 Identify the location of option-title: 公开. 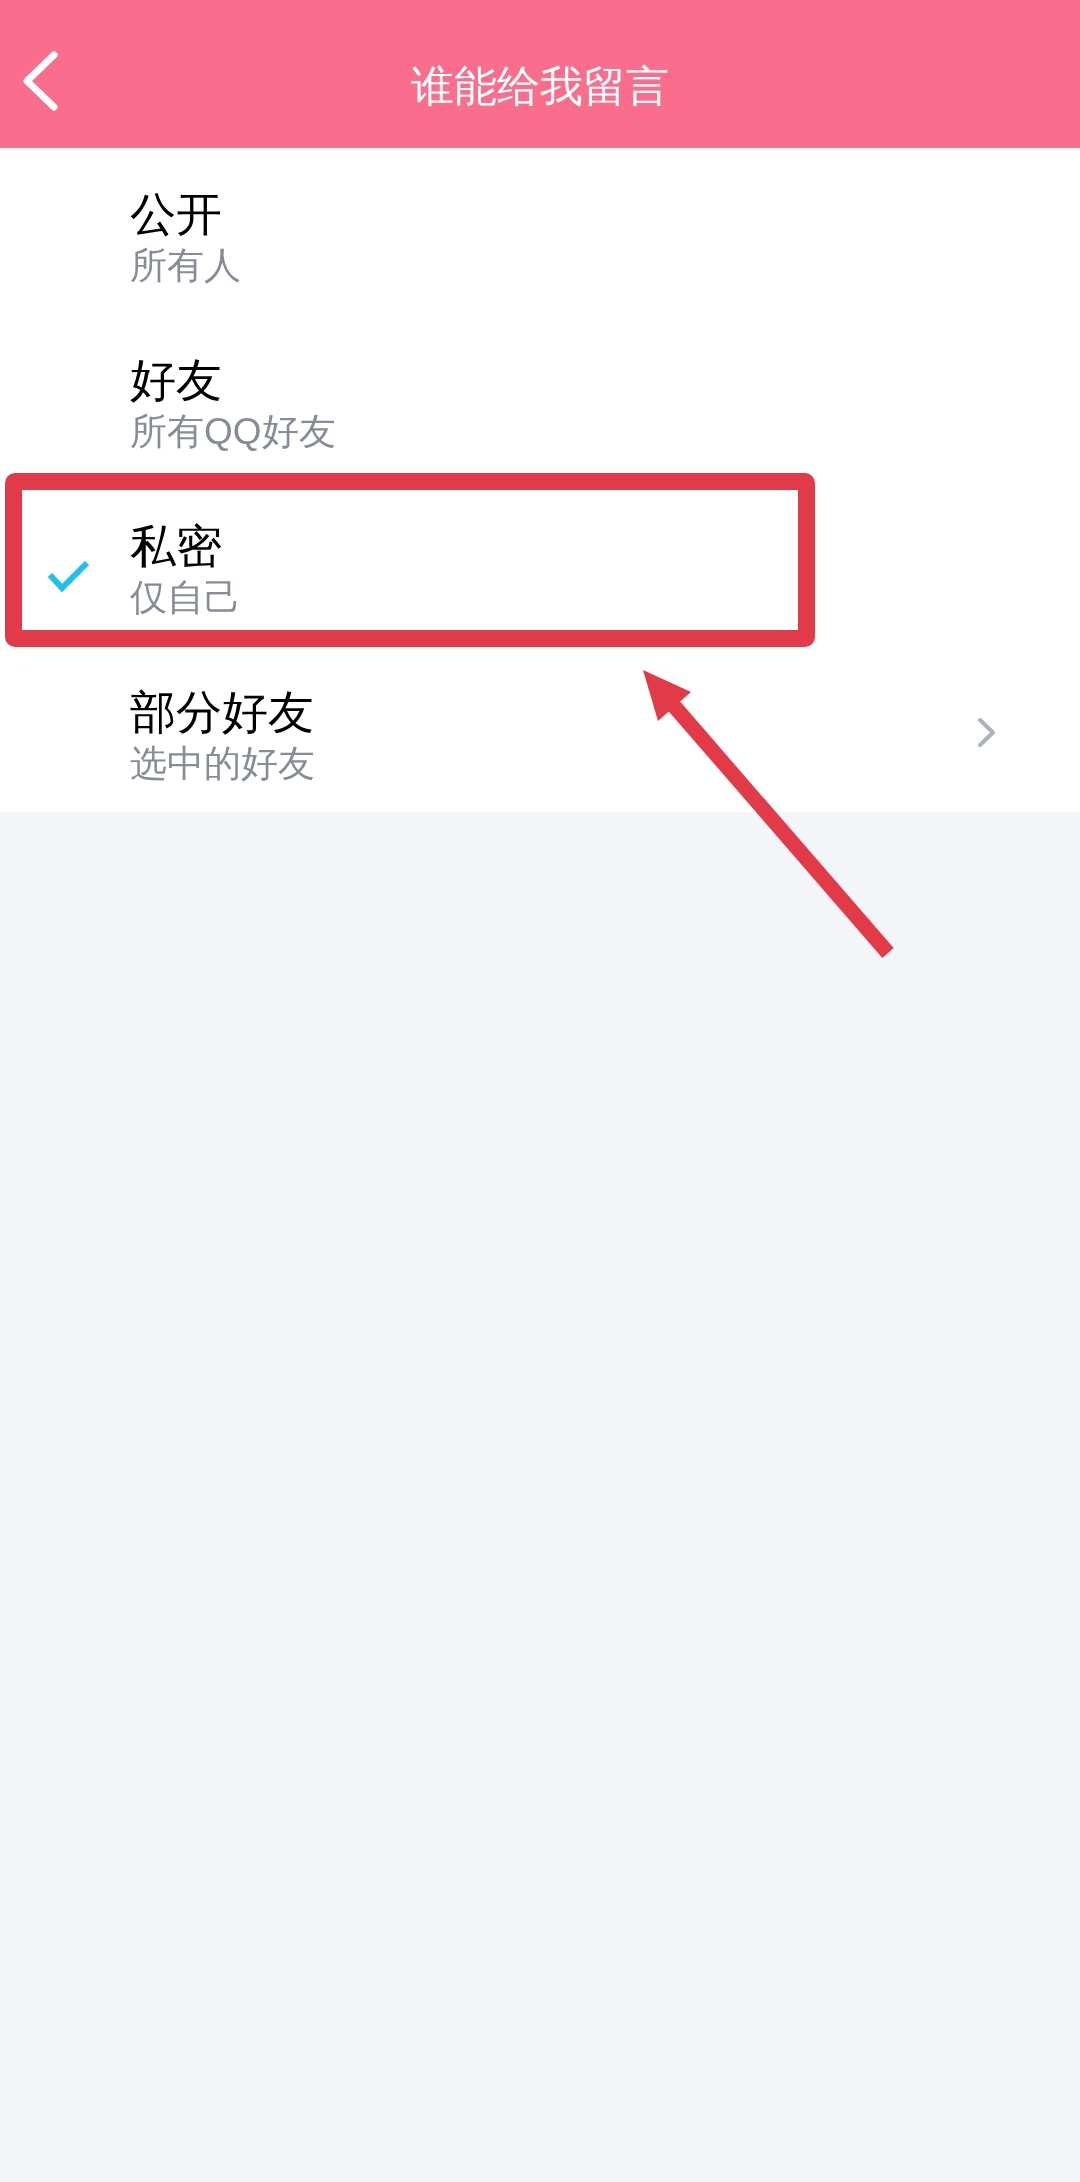
(176, 214).